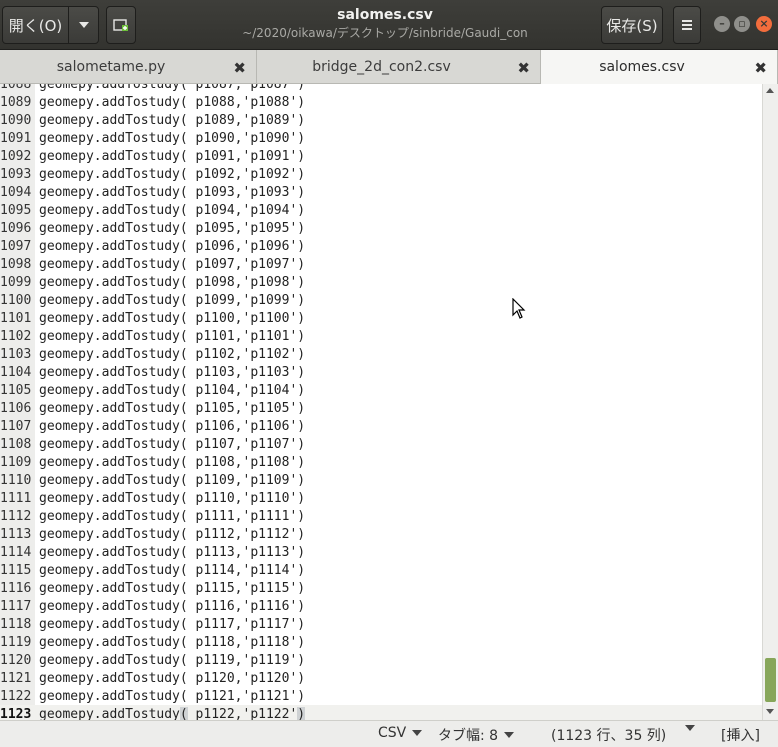 The image size is (778, 747). I want to click on code-line: 1122 geomepy.addTostudy( p1121,'p1121'), so click(381, 696).